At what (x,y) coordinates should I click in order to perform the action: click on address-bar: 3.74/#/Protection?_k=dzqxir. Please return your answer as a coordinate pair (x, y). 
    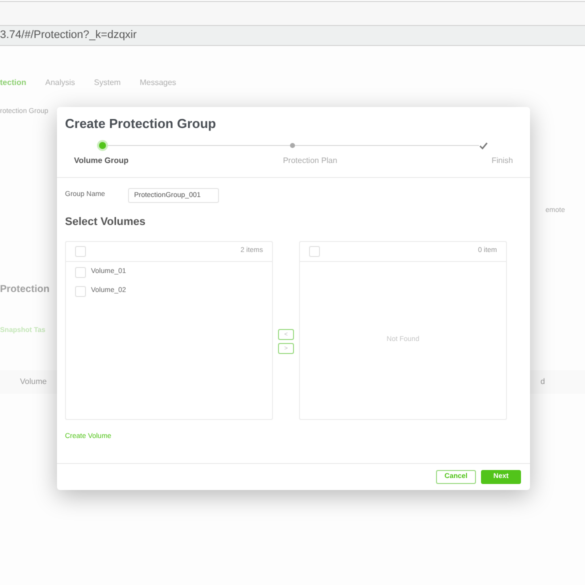
    Looking at the image, I should click on (292, 36).